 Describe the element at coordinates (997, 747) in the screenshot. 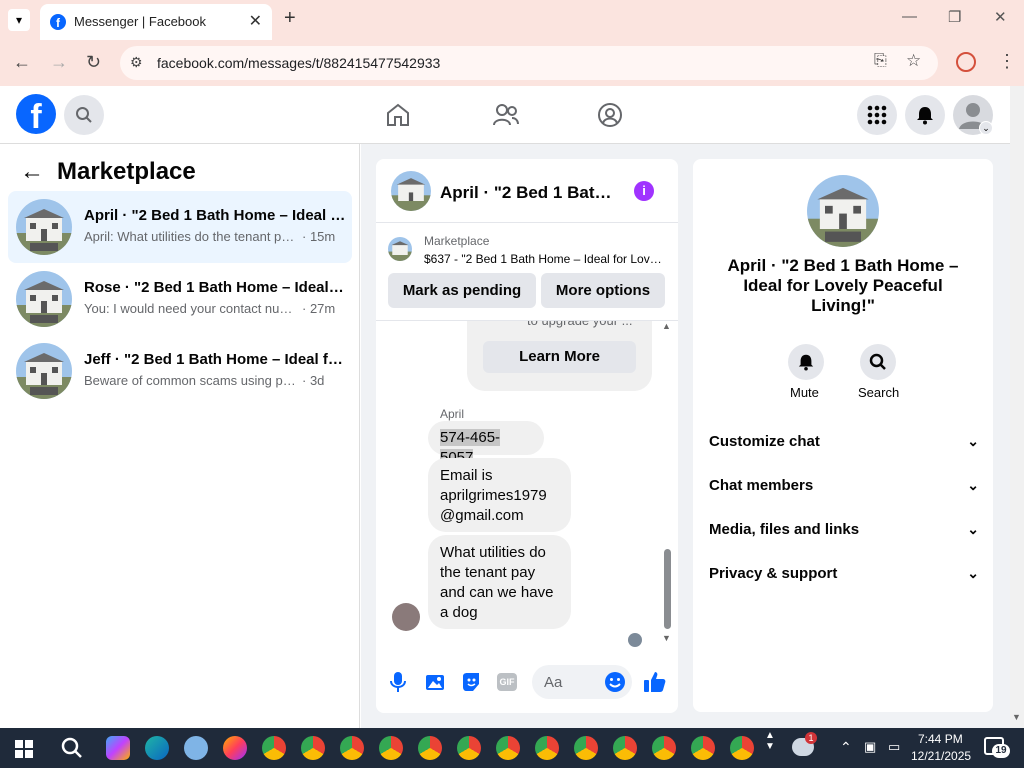

I see `notification-center-icon: 19` at that location.